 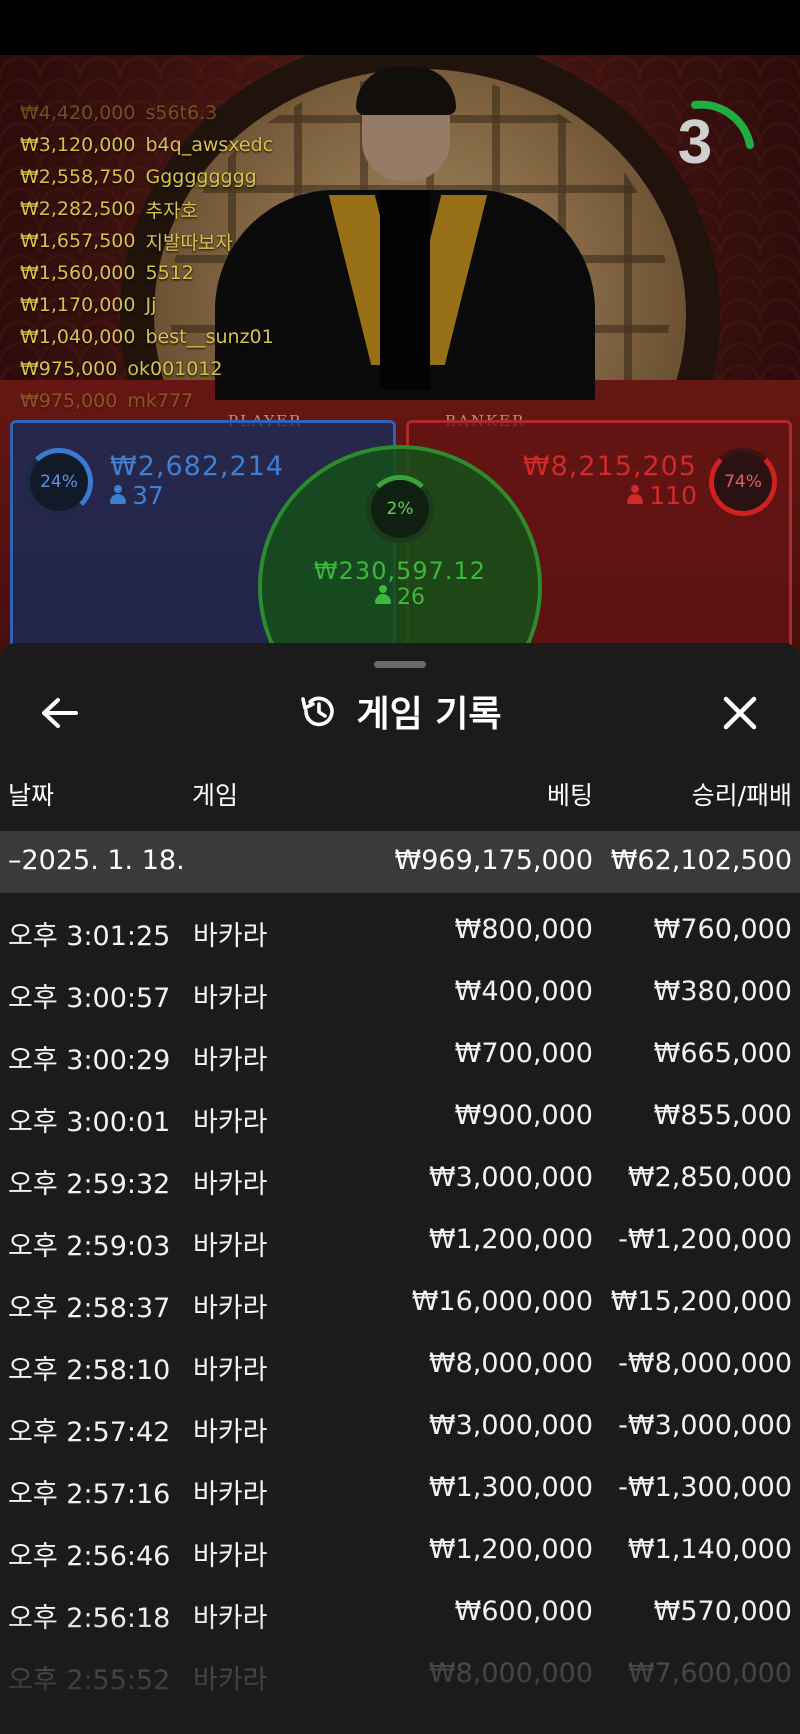 What do you see at coordinates (400, 1054) in the screenshot?
I see `history-row: 오후 3:00:29 바카라 ₩700,000 ₩665,000` at bounding box center [400, 1054].